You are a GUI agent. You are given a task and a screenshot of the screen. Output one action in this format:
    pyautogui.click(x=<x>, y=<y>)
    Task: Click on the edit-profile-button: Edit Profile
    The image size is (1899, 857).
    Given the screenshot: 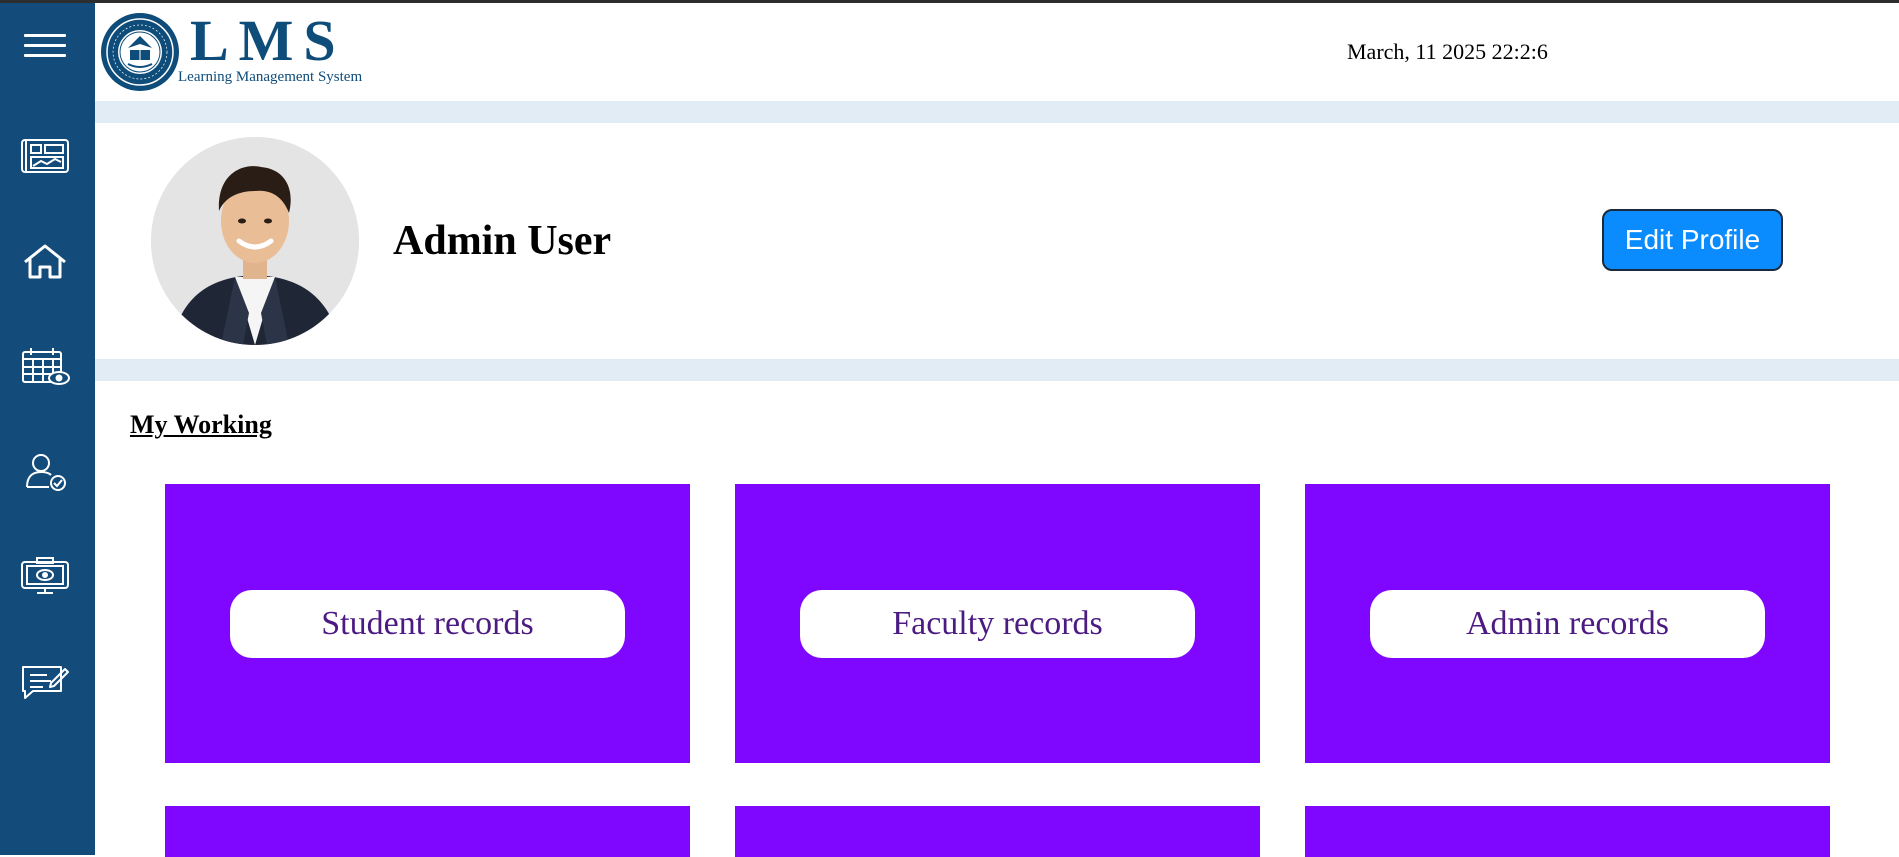 What is the action you would take?
    pyautogui.click(x=1692, y=240)
    